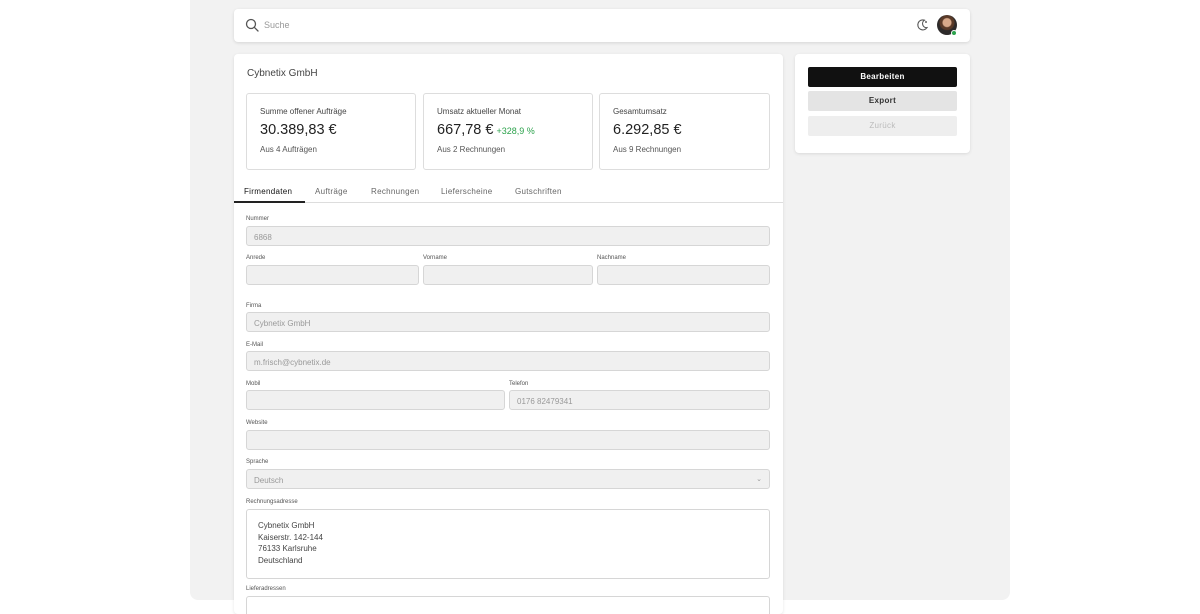  Describe the element at coordinates (254, 306) in the screenshot. I see `label-firma: Firma` at that location.